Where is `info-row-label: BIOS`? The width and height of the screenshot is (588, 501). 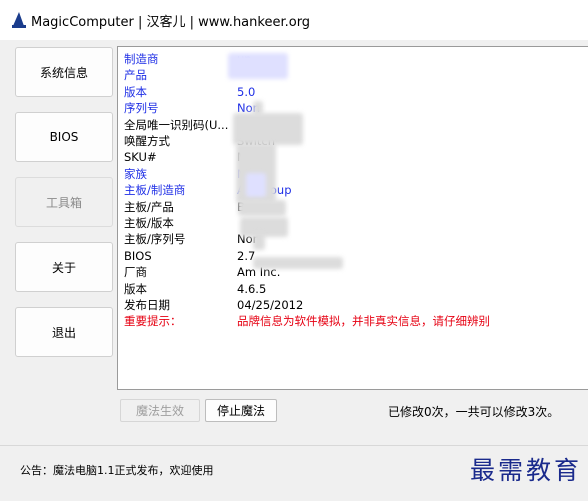 info-row-label: BIOS is located at coordinates (138, 255).